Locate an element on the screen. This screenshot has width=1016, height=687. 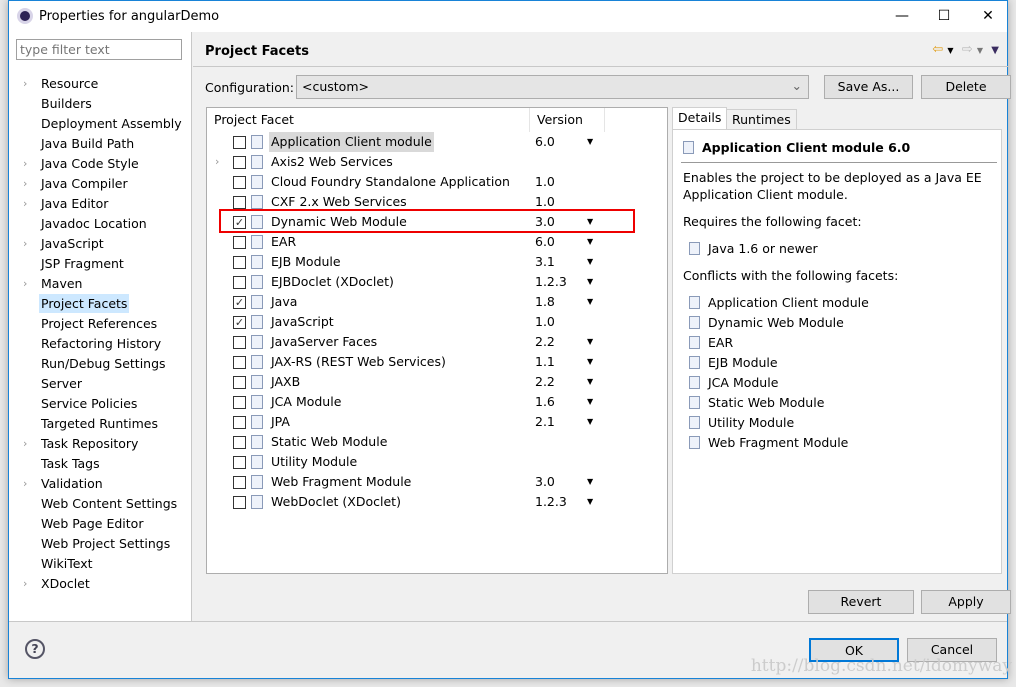
table-row: › Axis2 Web Services is located at coordinates (437, 162).